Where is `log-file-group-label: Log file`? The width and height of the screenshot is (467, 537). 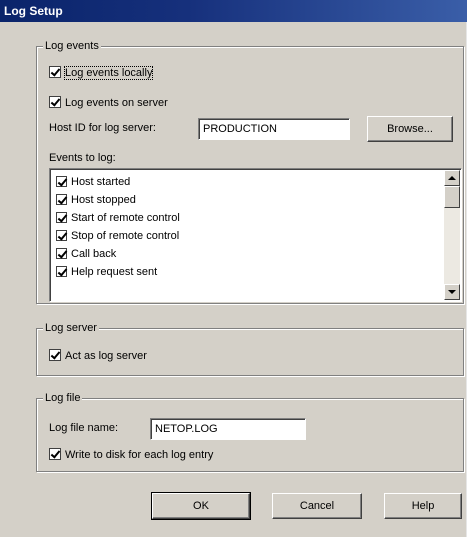 log-file-group-label: Log file is located at coordinates (63, 398).